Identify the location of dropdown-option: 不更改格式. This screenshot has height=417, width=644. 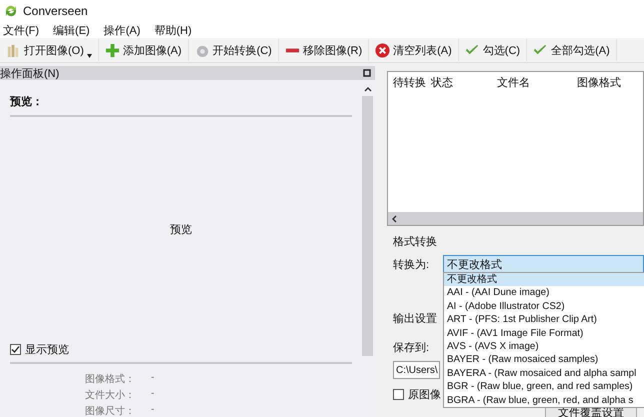
(544, 279).